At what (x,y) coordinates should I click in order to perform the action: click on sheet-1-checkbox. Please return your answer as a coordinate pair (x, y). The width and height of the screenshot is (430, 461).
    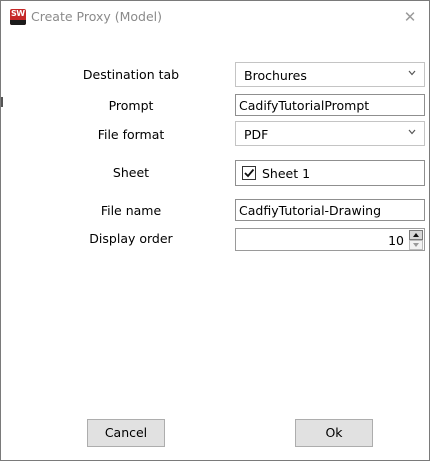
    Looking at the image, I should click on (249, 173).